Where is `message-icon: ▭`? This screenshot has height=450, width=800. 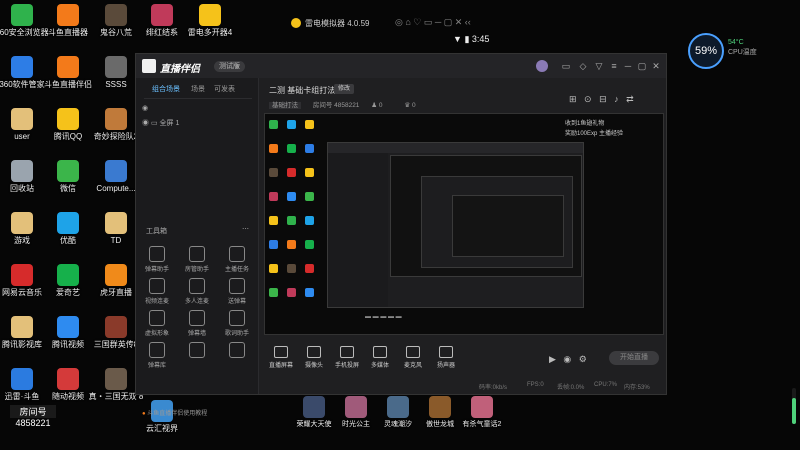
message-icon: ▭ is located at coordinates (566, 66).